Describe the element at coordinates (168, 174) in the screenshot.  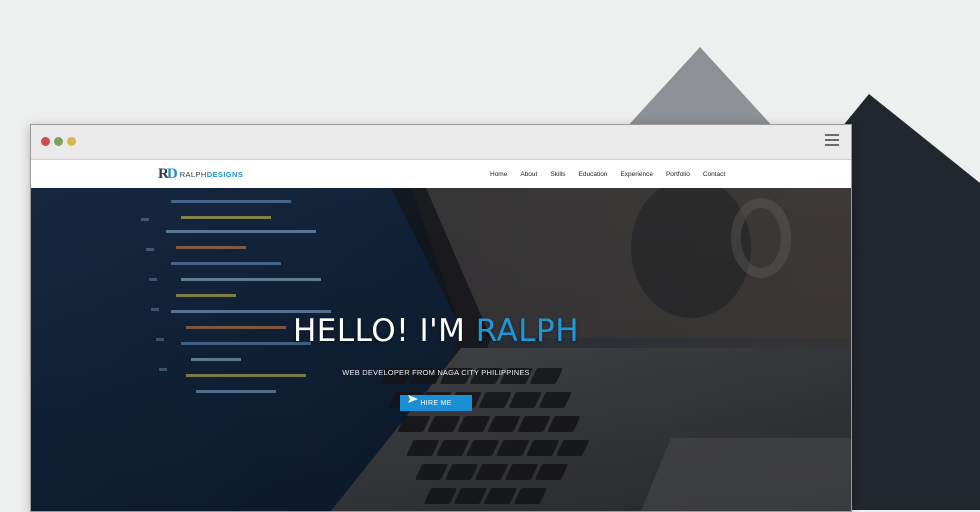
I see `logo-mark: RD` at that location.